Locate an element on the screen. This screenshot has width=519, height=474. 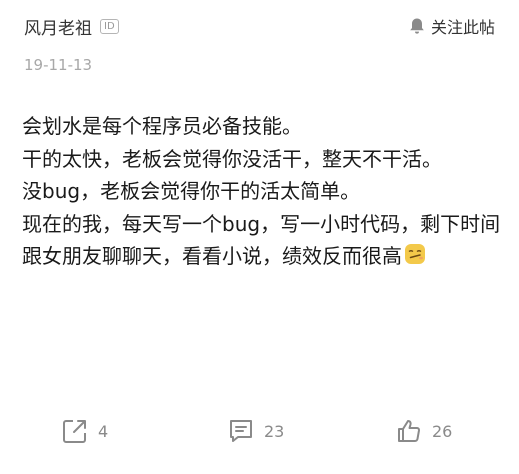
follow-button: 关注此帖 is located at coordinates (452, 26).